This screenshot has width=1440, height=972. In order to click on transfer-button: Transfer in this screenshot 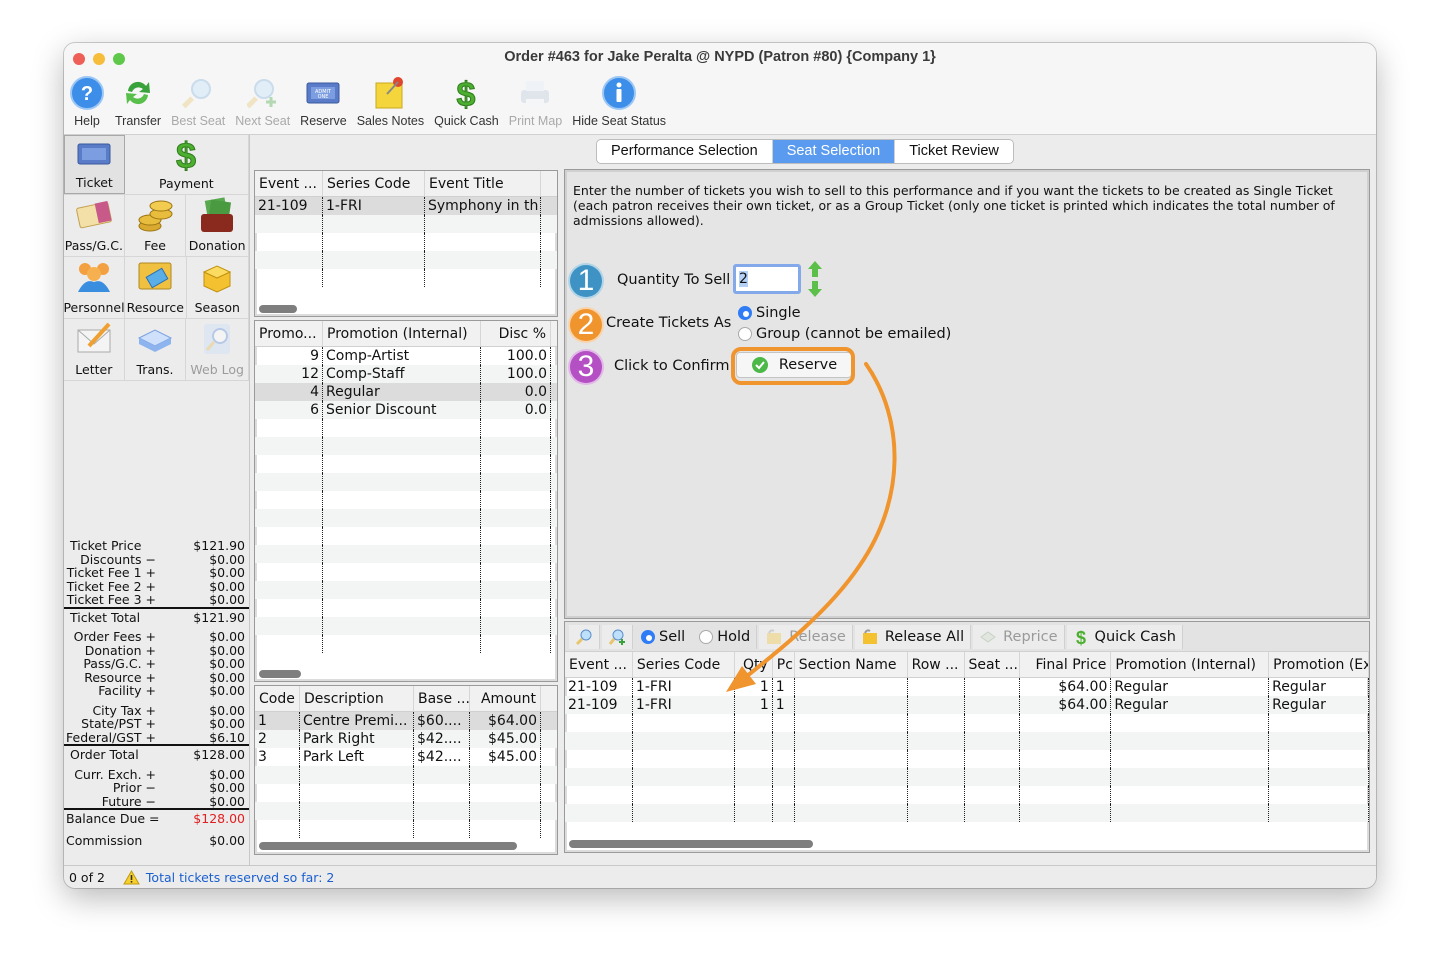, I will do `click(138, 104)`.